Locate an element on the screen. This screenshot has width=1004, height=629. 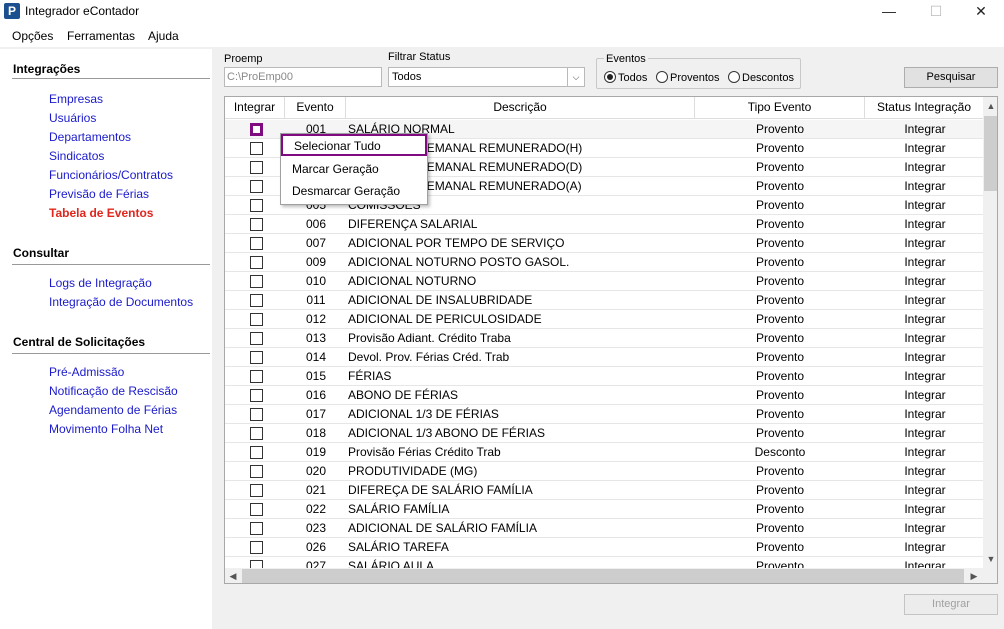
radio-descontos-label: Descontos is located at coordinates (768, 78).